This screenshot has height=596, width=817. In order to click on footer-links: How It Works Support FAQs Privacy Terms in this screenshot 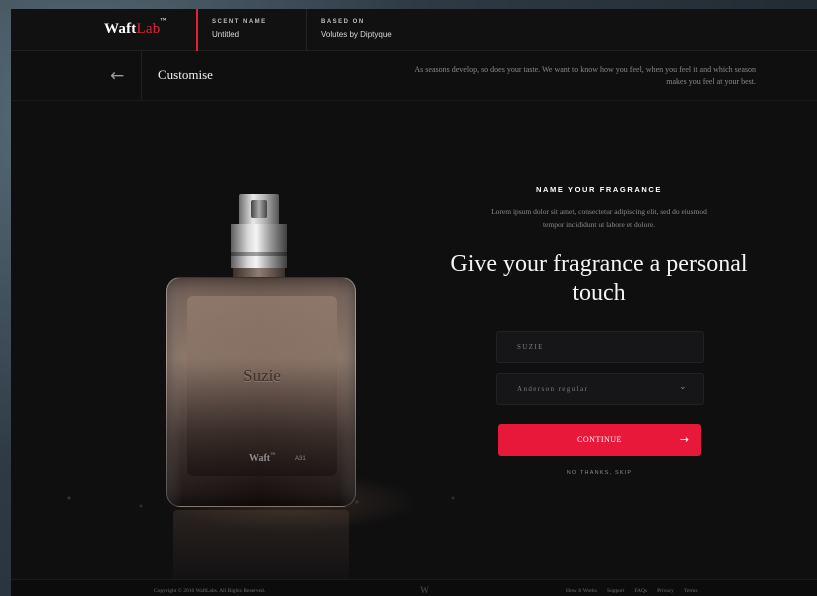, I will do `click(632, 591)`.